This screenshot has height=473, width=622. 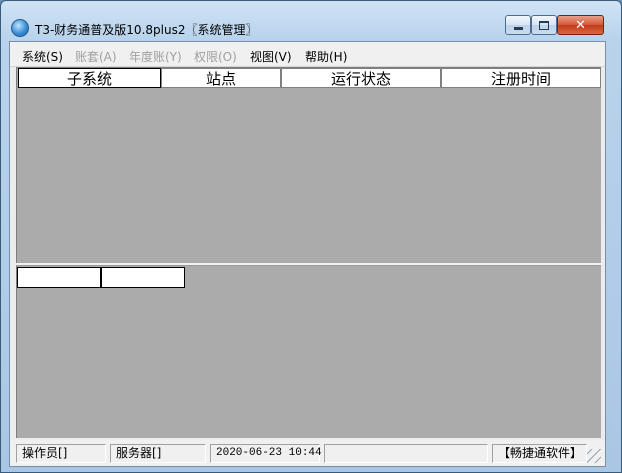 What do you see at coordinates (146, 30) in the screenshot?
I see `window-title: T3-财务通普及版10.8plus2〖系统管理〗` at bounding box center [146, 30].